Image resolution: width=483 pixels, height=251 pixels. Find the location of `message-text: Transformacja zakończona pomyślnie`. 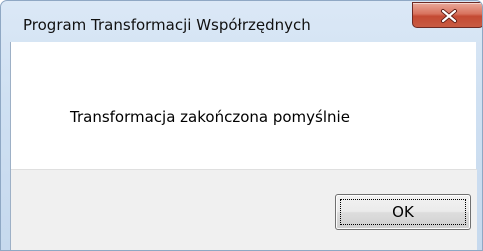

message-text: Transformacja zakończona pomyślnie is located at coordinates (210, 117).